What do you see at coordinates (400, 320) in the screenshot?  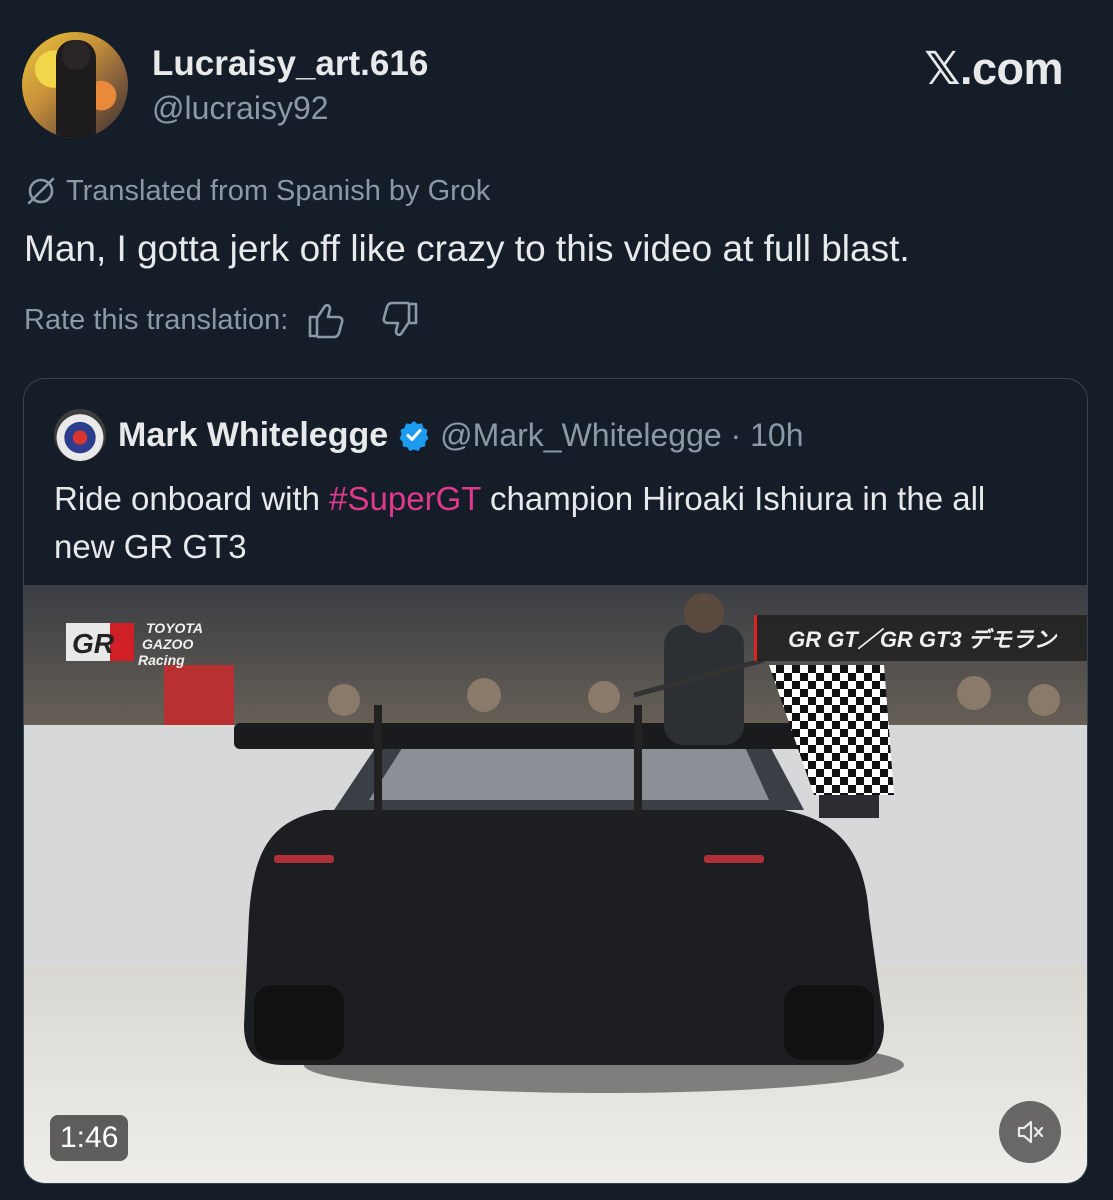 I see `thumbs-down-icon` at bounding box center [400, 320].